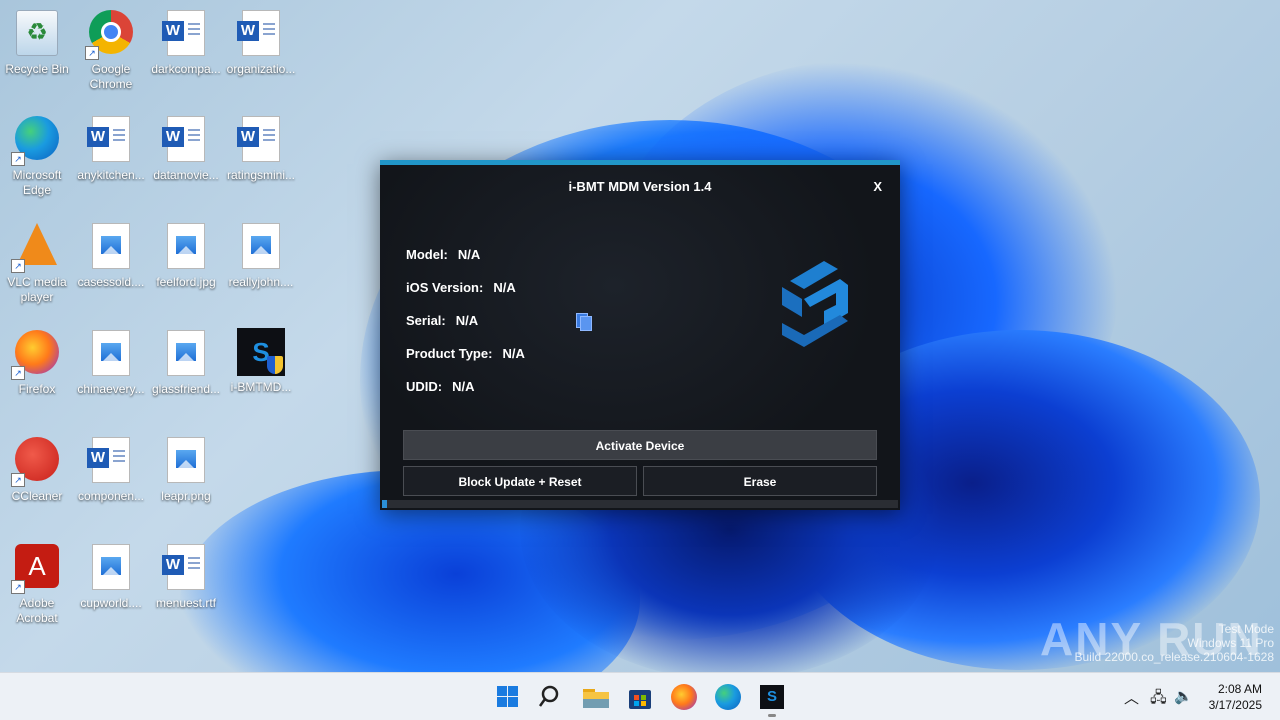 This screenshot has width=1280, height=720. What do you see at coordinates (186, 603) in the screenshot?
I see `desktop-icon-label: menuest.rtf` at bounding box center [186, 603].